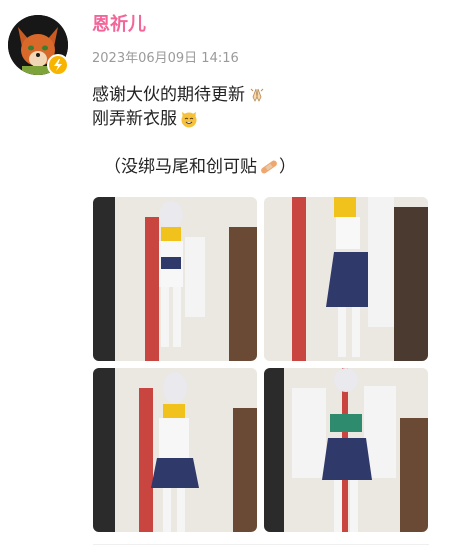 The height and width of the screenshot is (547, 455). I want to click on post-line-3-close: ）, so click(287, 167).